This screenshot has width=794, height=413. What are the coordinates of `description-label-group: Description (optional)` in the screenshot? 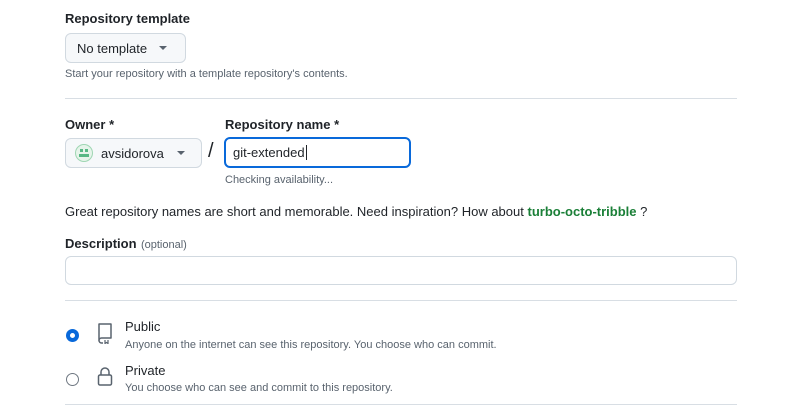 It's located at (126, 244).